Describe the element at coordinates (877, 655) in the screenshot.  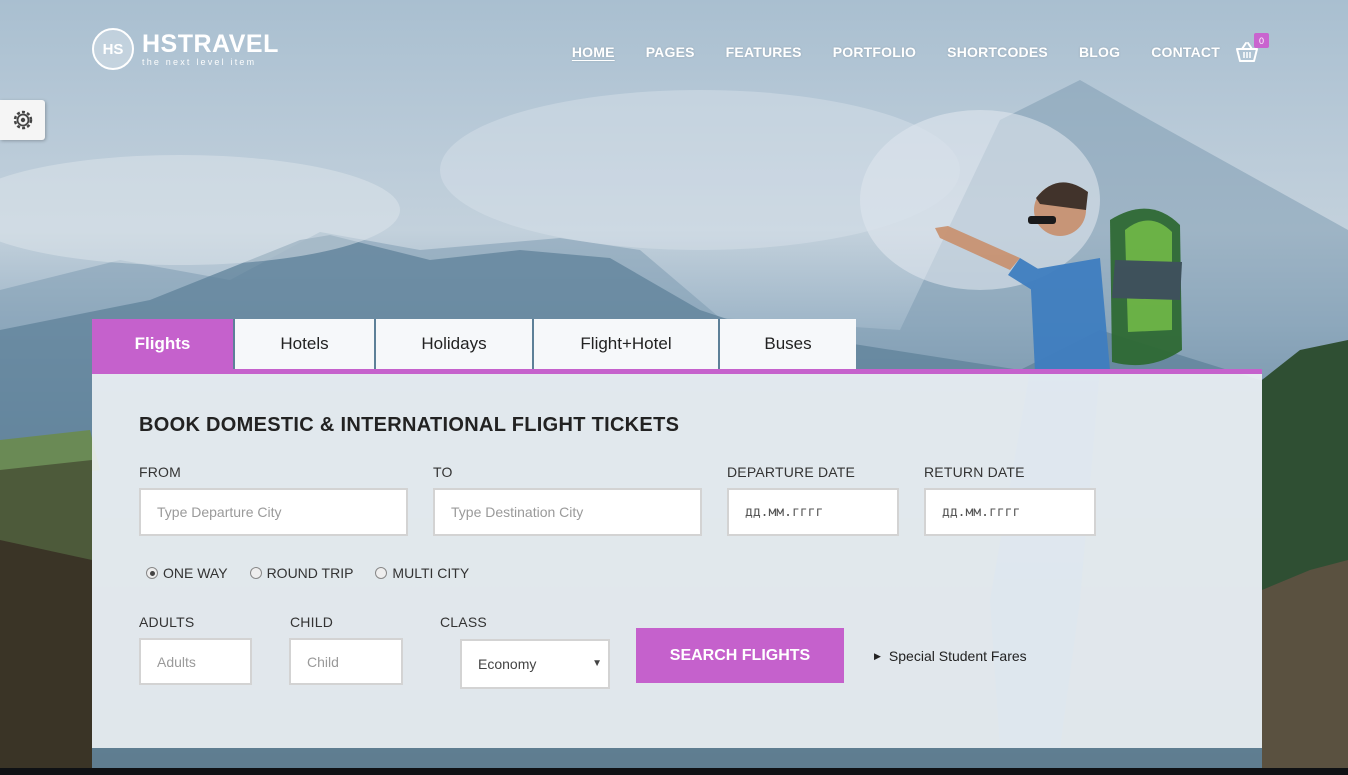
I see `caret-right-icon: ▶` at that location.